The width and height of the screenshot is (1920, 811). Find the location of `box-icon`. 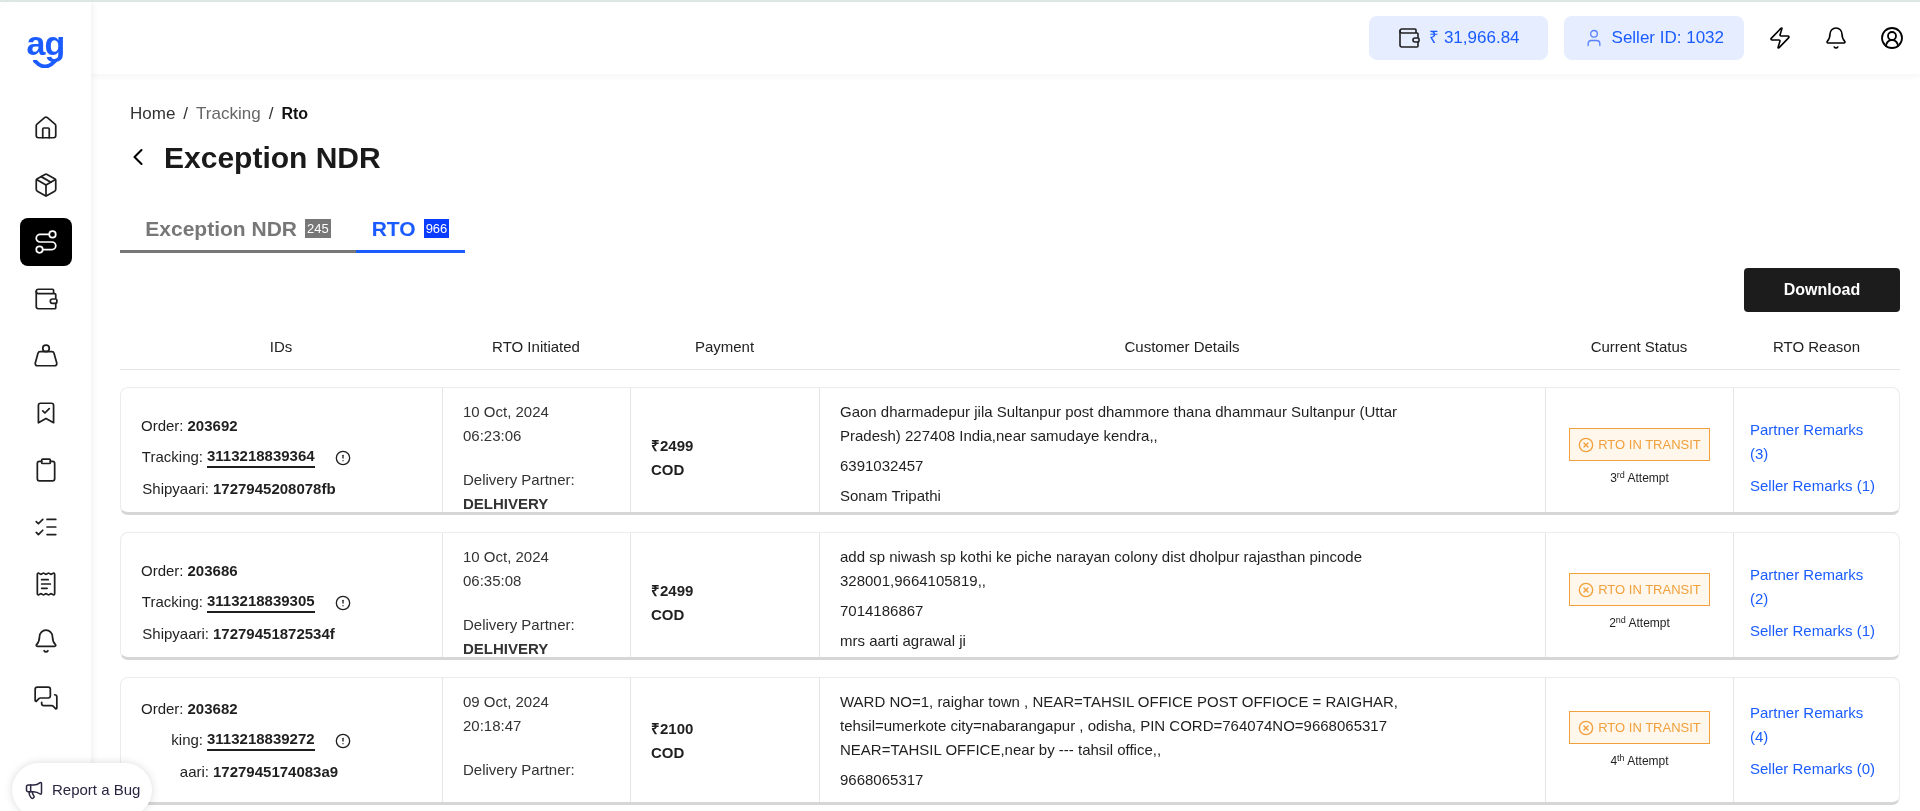

box-icon is located at coordinates (45, 185).